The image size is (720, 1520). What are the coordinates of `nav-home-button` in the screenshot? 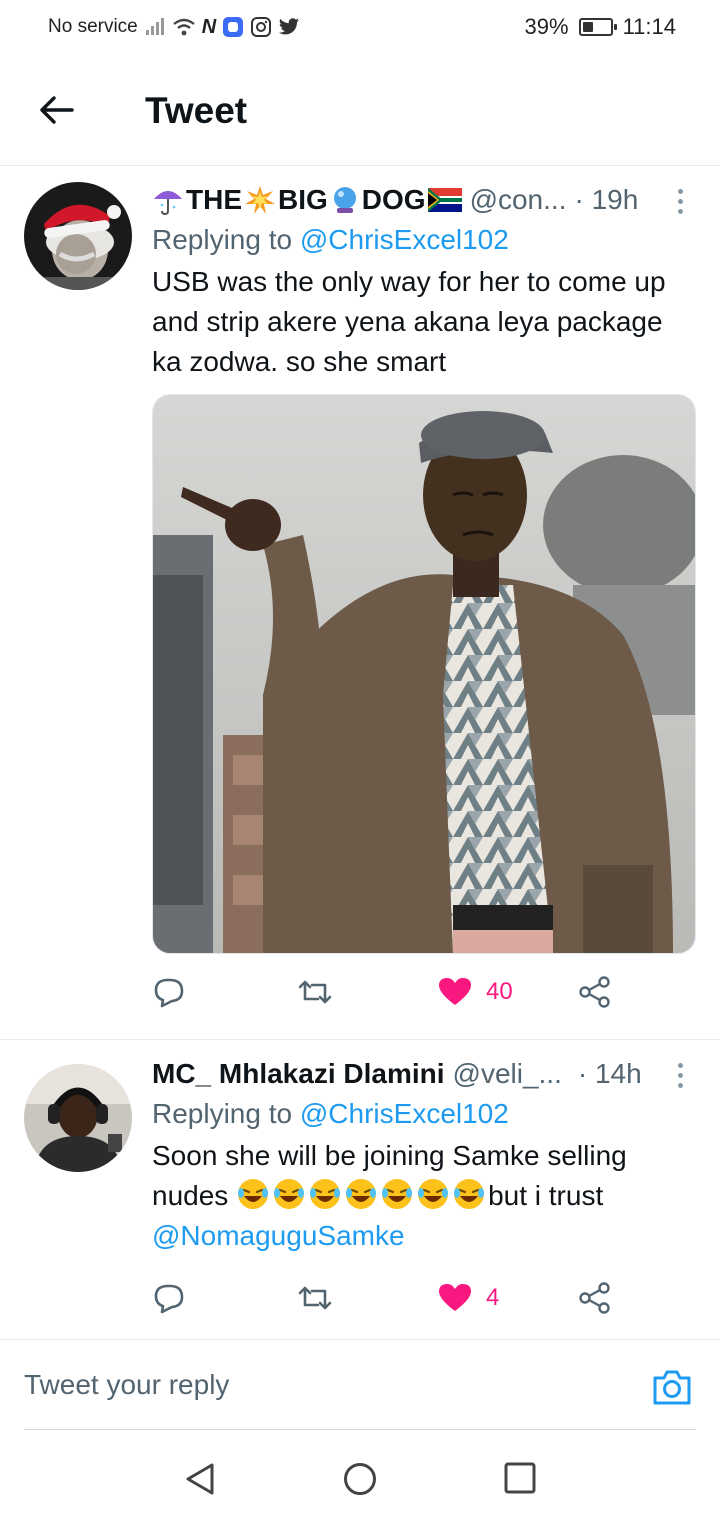 It's located at (360, 1481).